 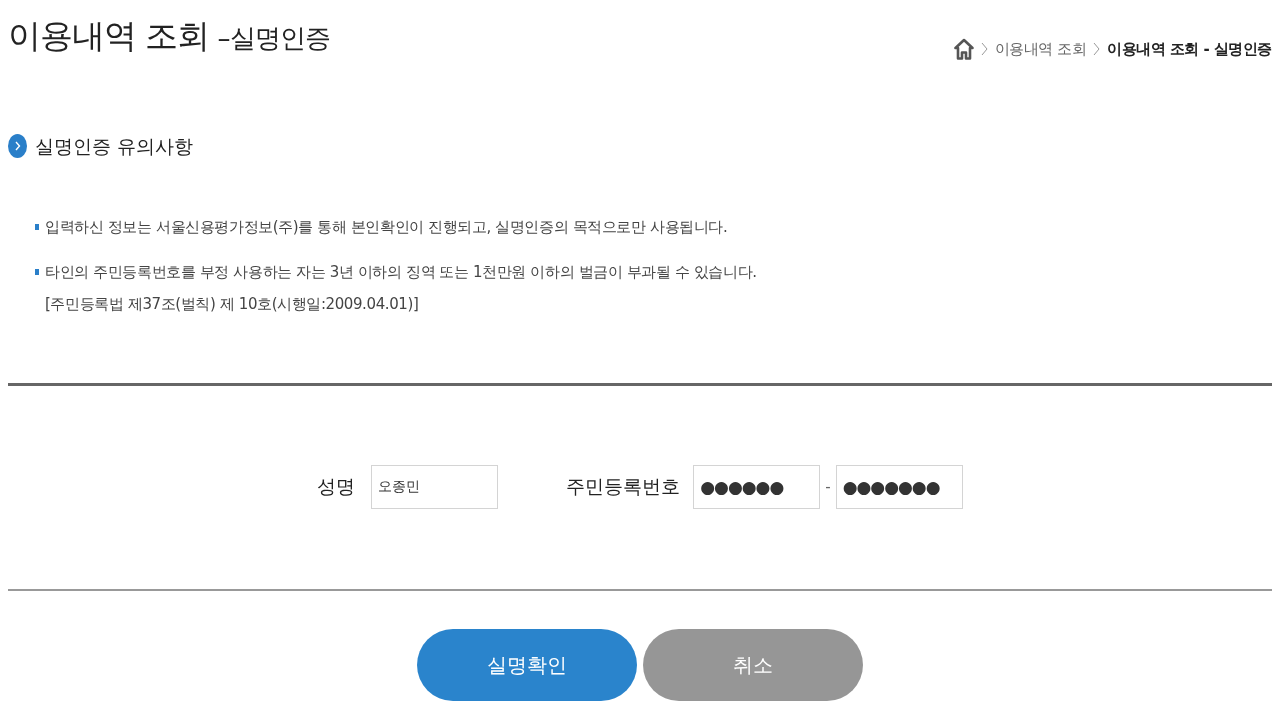 I want to click on page-subtitle: –실명인증, so click(x=273, y=38).